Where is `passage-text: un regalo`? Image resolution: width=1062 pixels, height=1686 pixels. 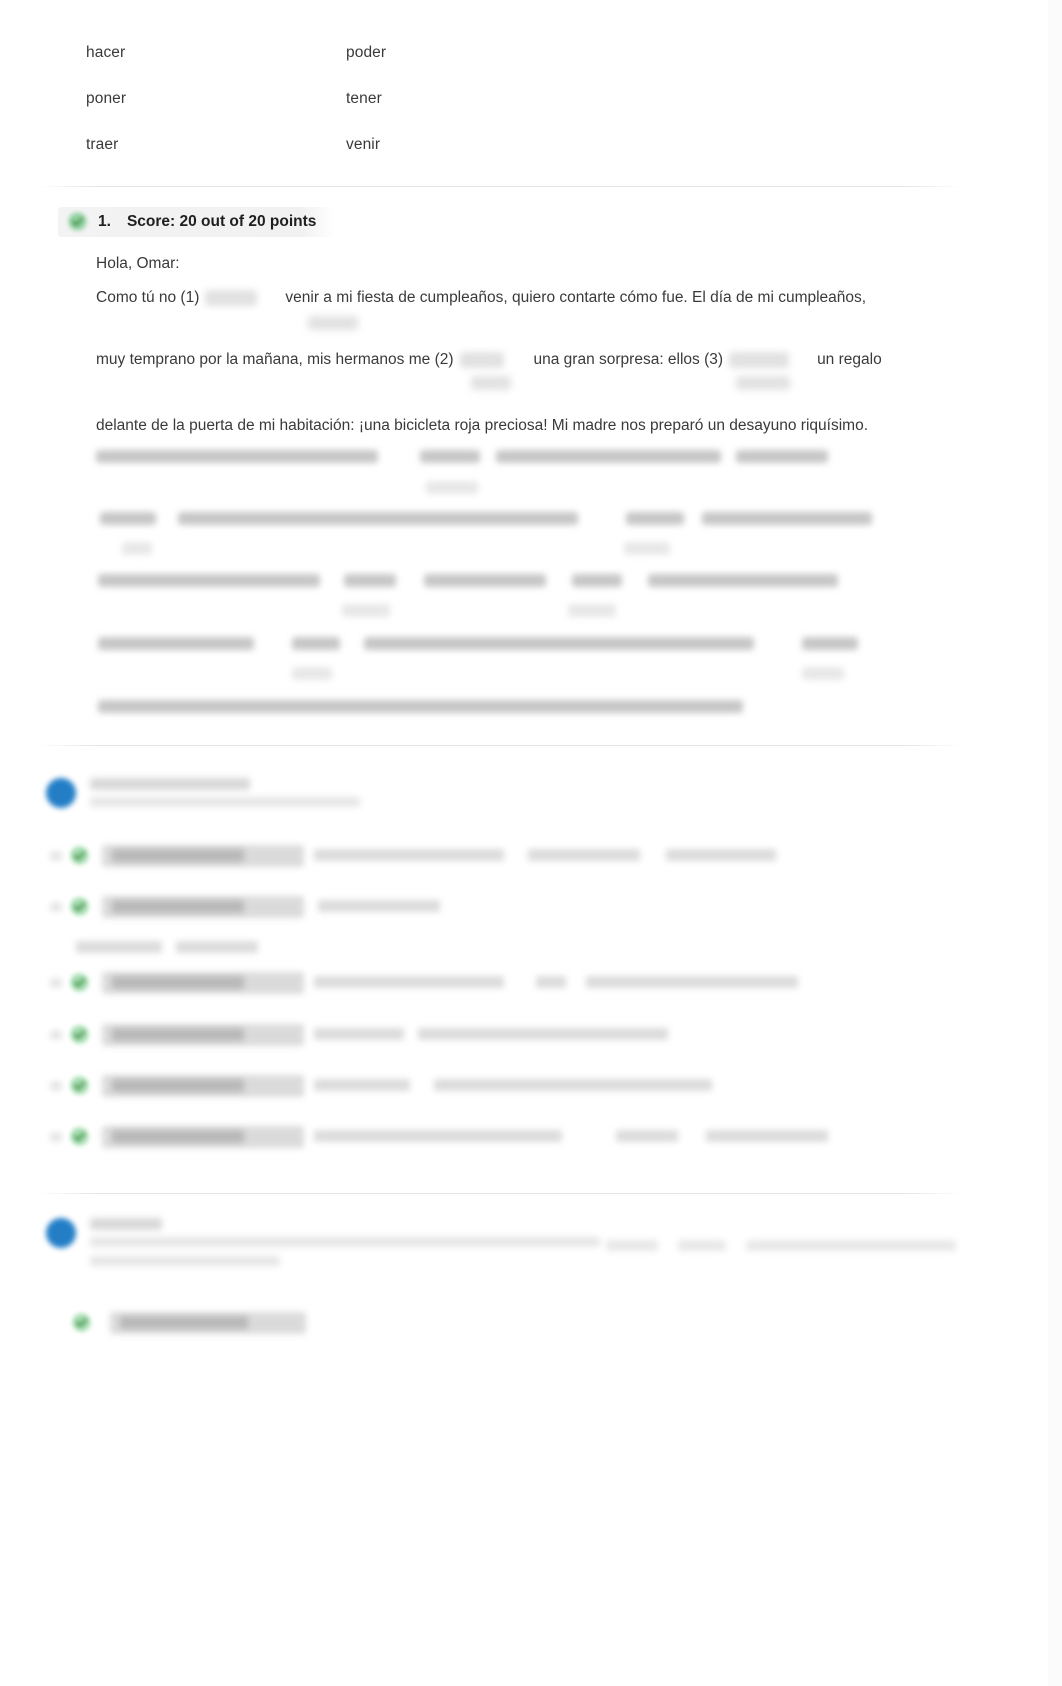
passage-text: un regalo is located at coordinates (849, 359).